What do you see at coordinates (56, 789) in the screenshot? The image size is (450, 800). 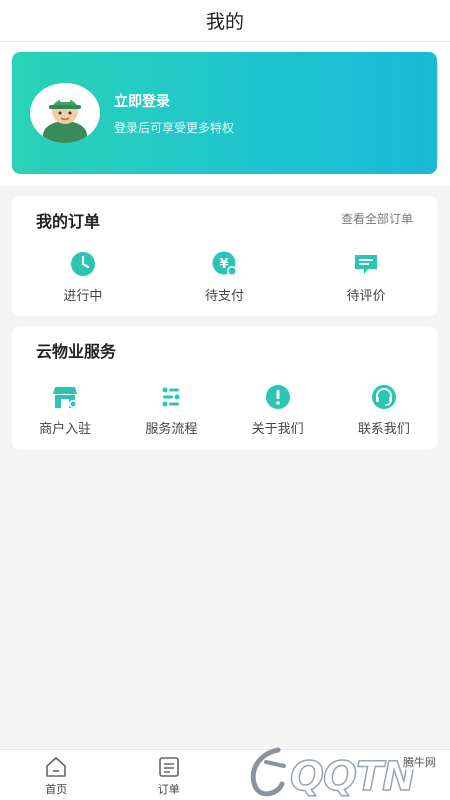 I see `tab-label: 首页` at bounding box center [56, 789].